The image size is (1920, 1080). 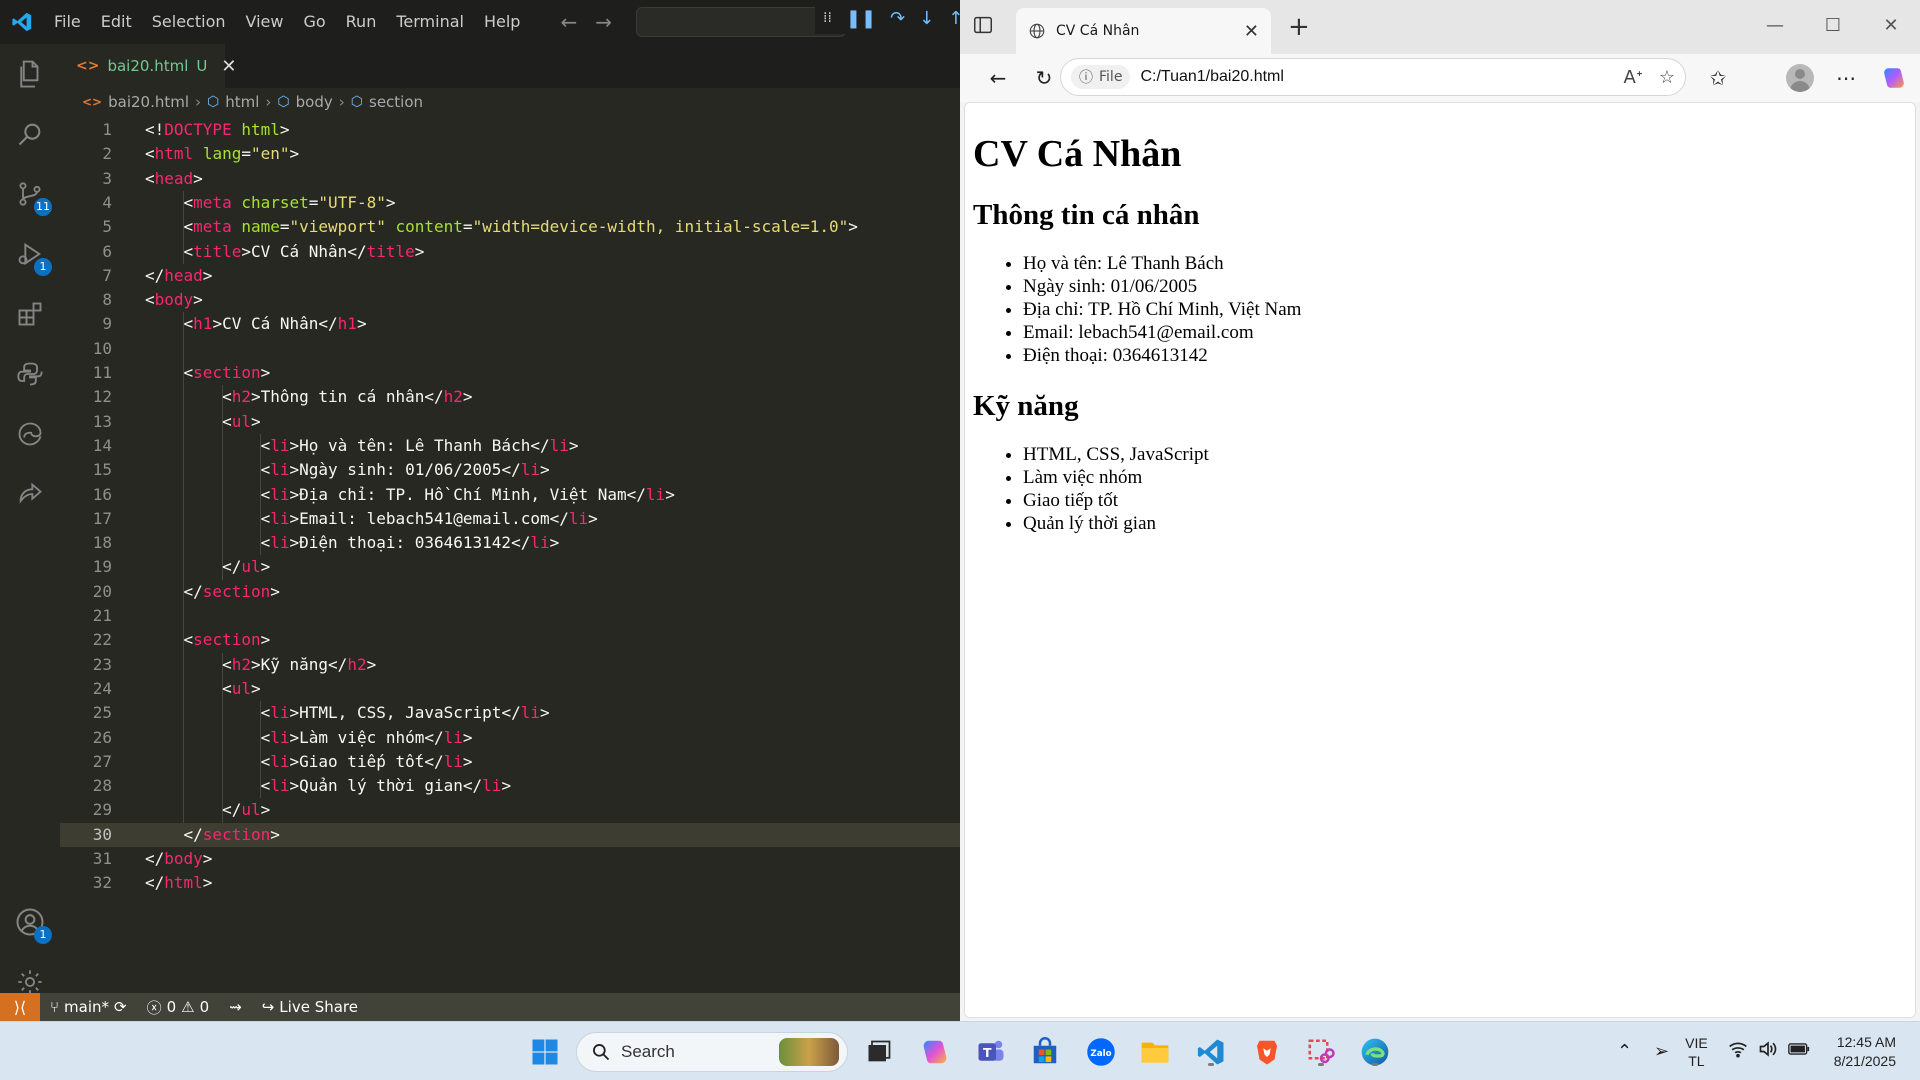 I want to click on input-language: VIE TL, so click(x=1696, y=1052).